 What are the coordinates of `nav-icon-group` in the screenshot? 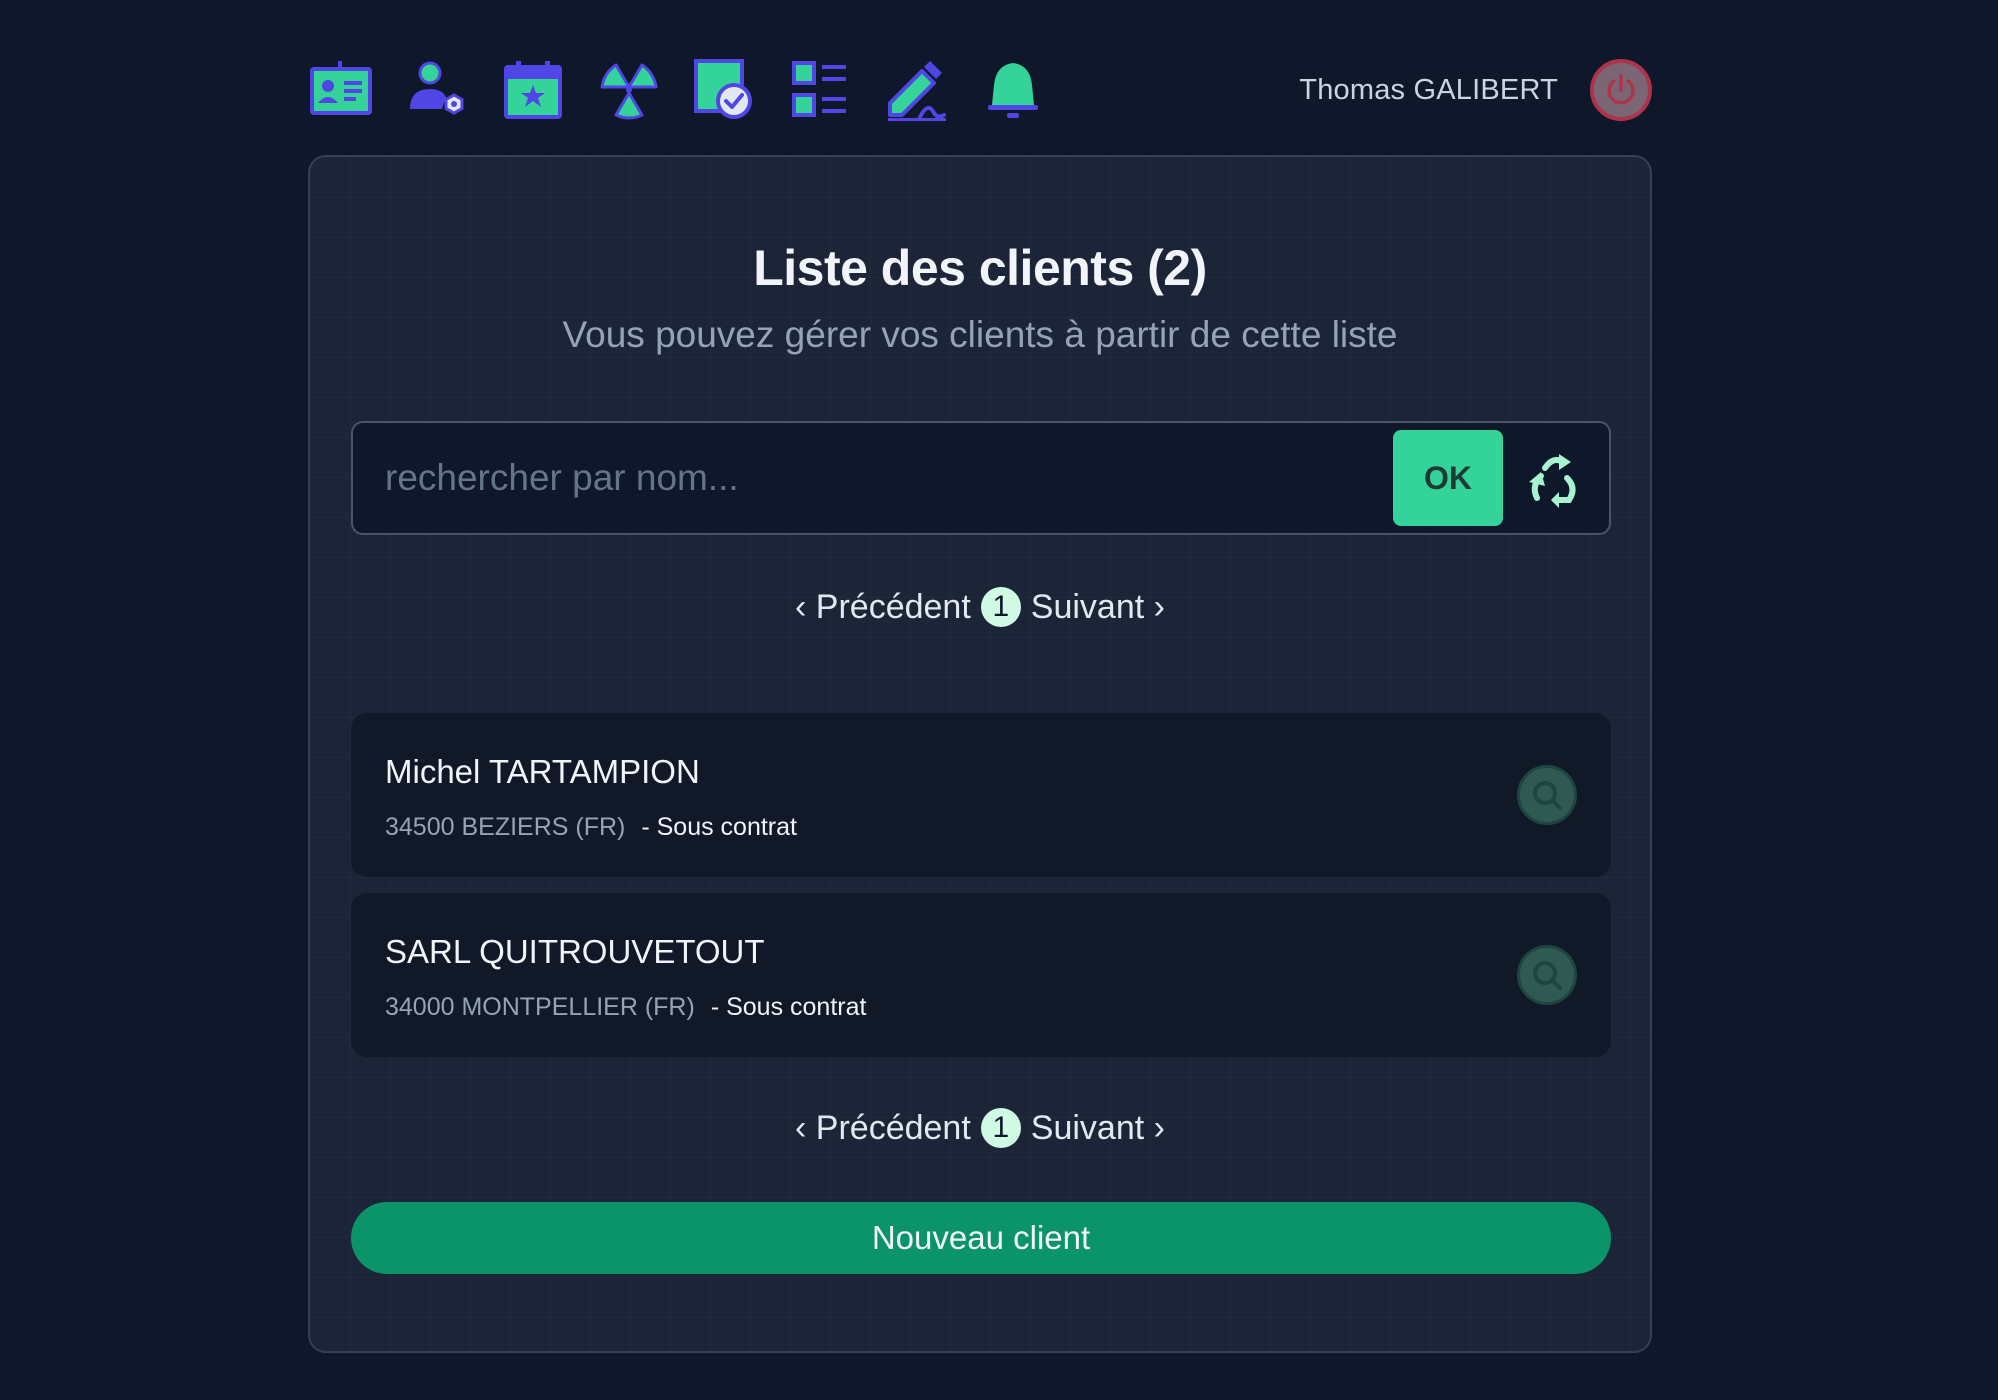 It's located at (677, 90).